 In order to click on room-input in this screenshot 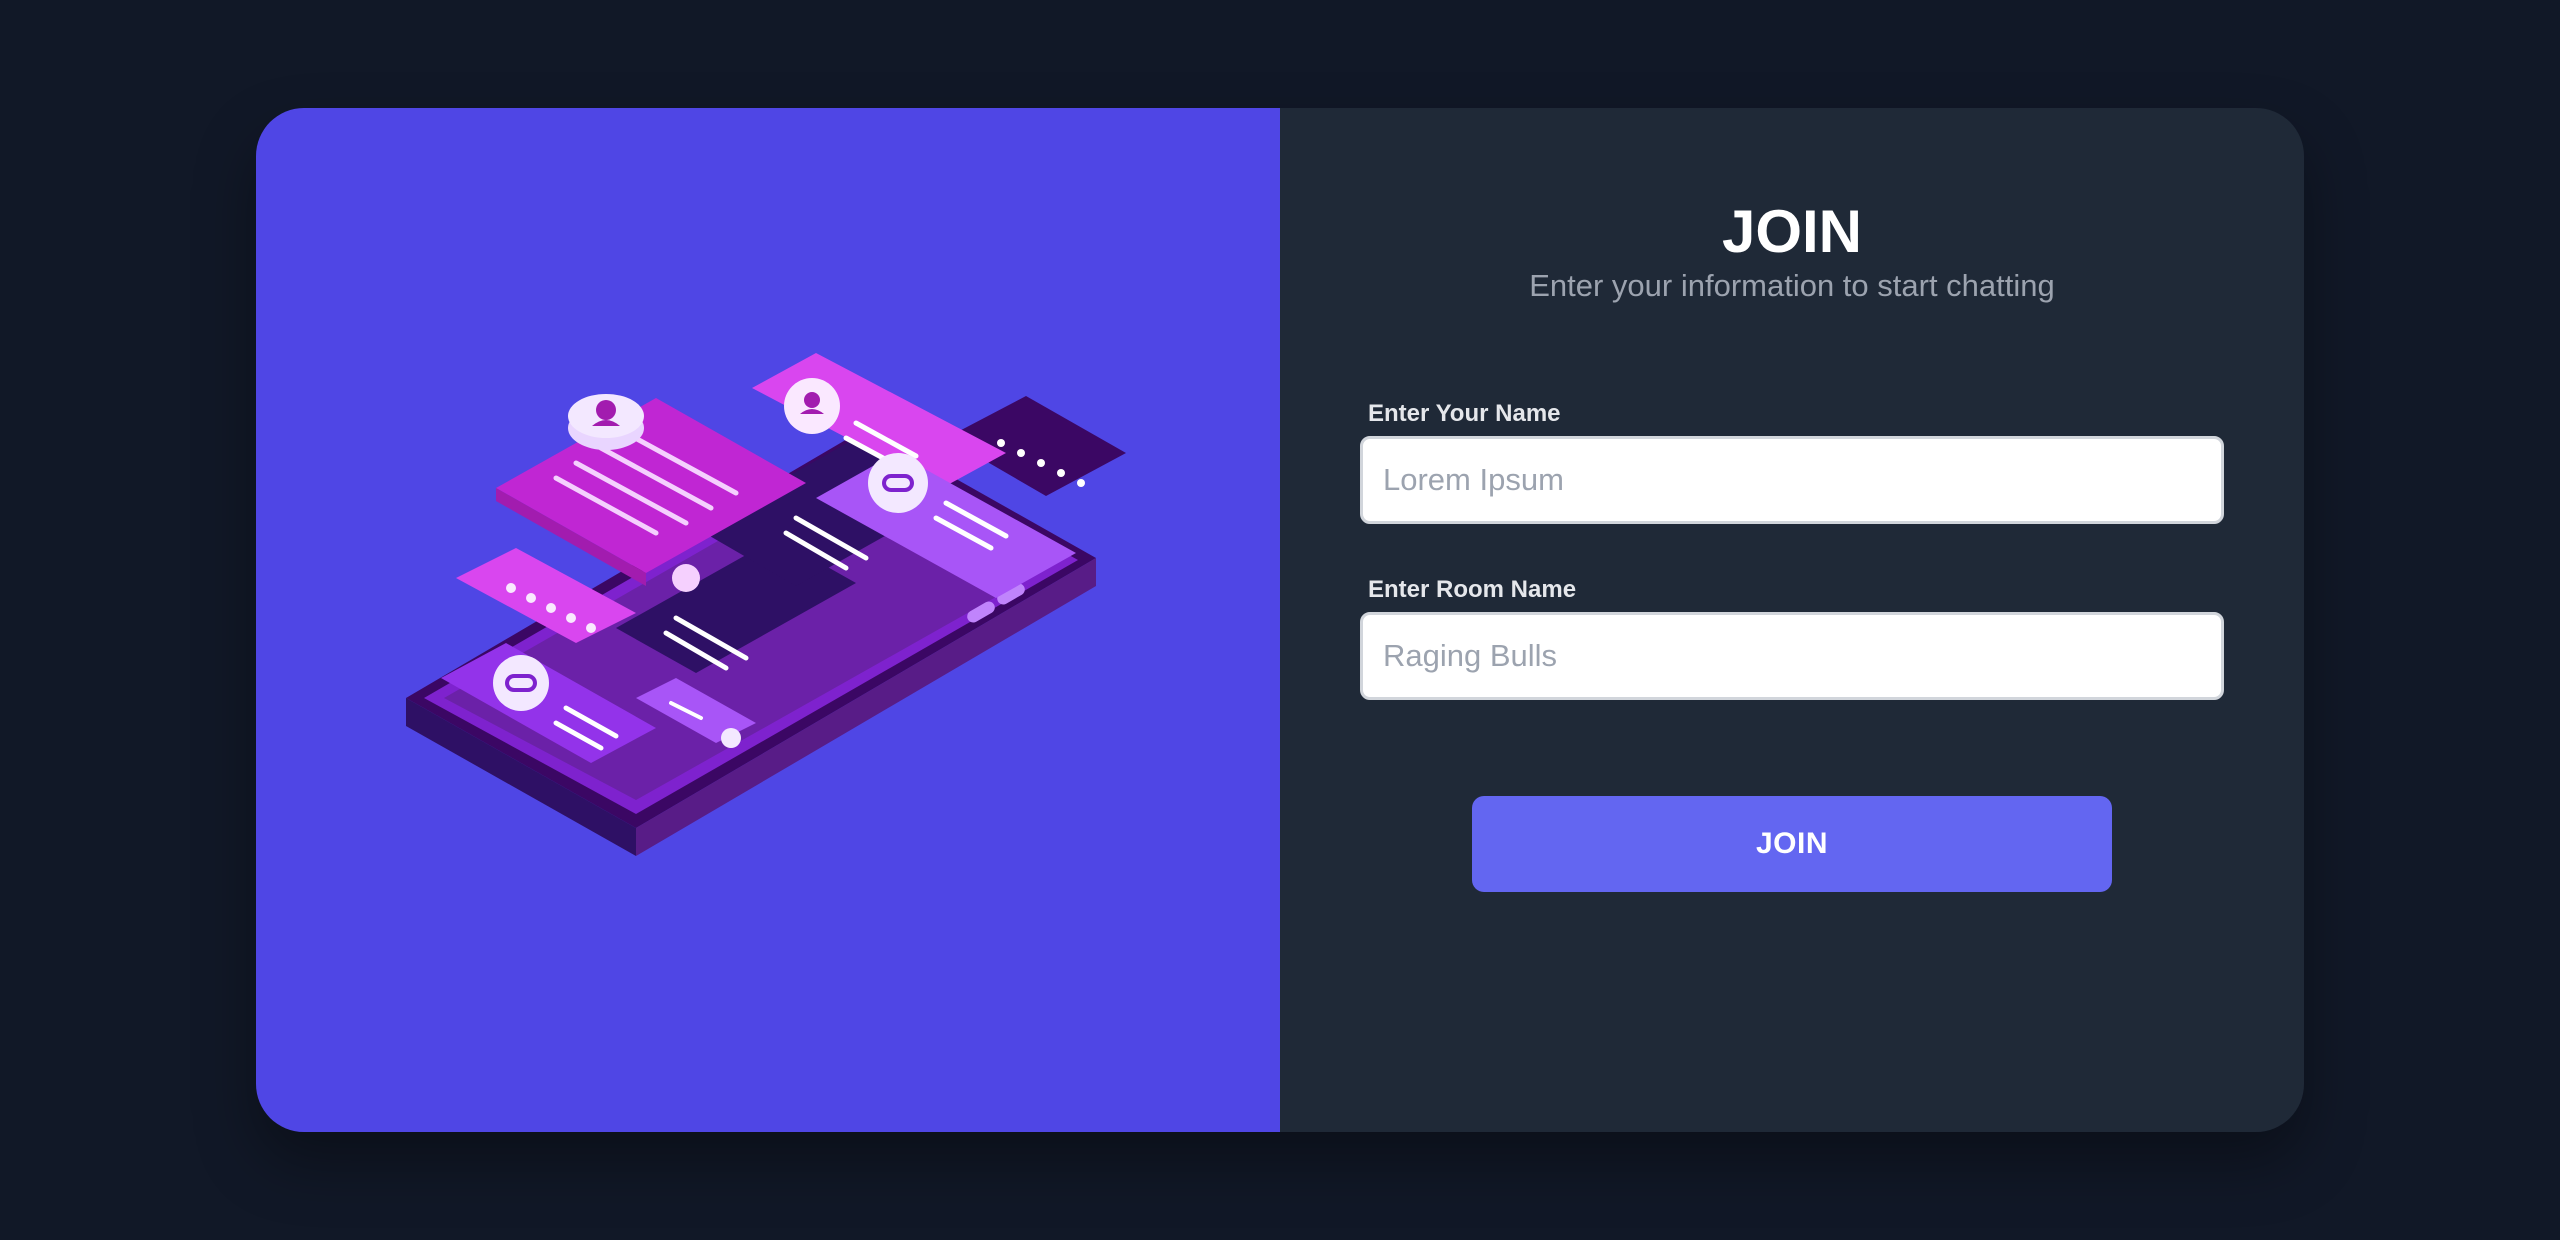, I will do `click(1792, 656)`.